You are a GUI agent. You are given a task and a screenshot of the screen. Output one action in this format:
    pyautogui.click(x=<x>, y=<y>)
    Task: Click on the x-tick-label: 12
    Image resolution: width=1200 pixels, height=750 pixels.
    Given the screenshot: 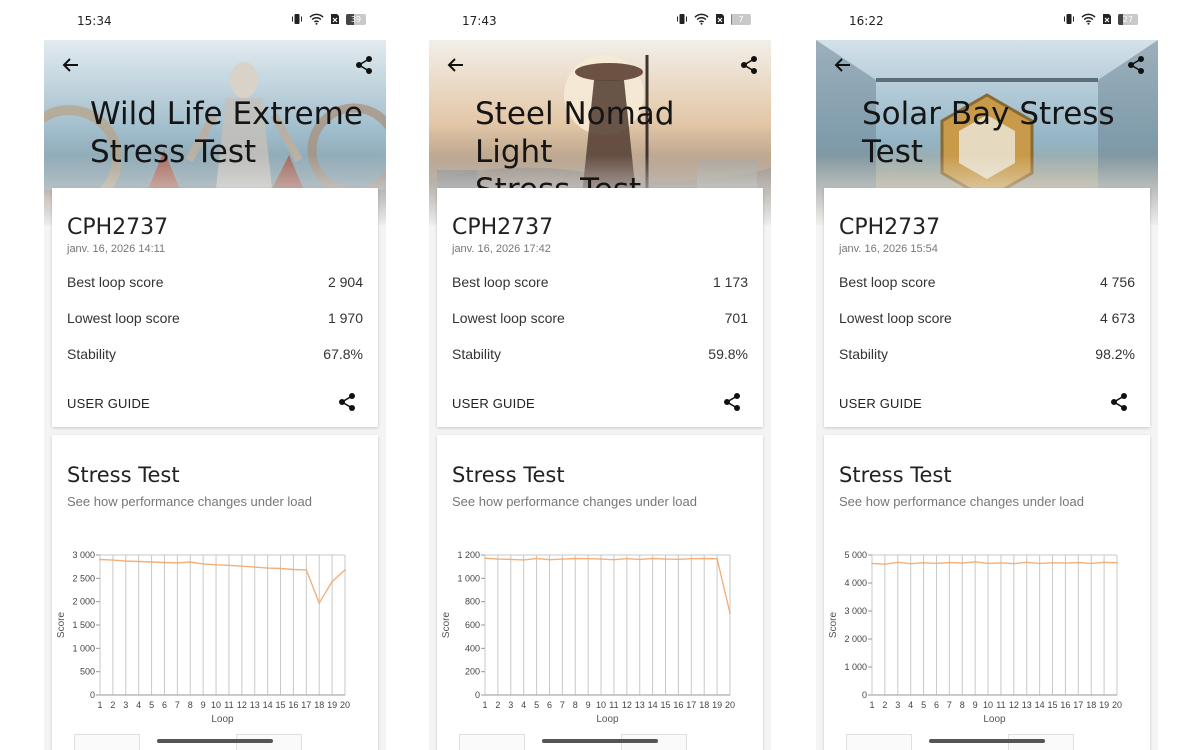 What is the action you would take?
    pyautogui.click(x=627, y=705)
    